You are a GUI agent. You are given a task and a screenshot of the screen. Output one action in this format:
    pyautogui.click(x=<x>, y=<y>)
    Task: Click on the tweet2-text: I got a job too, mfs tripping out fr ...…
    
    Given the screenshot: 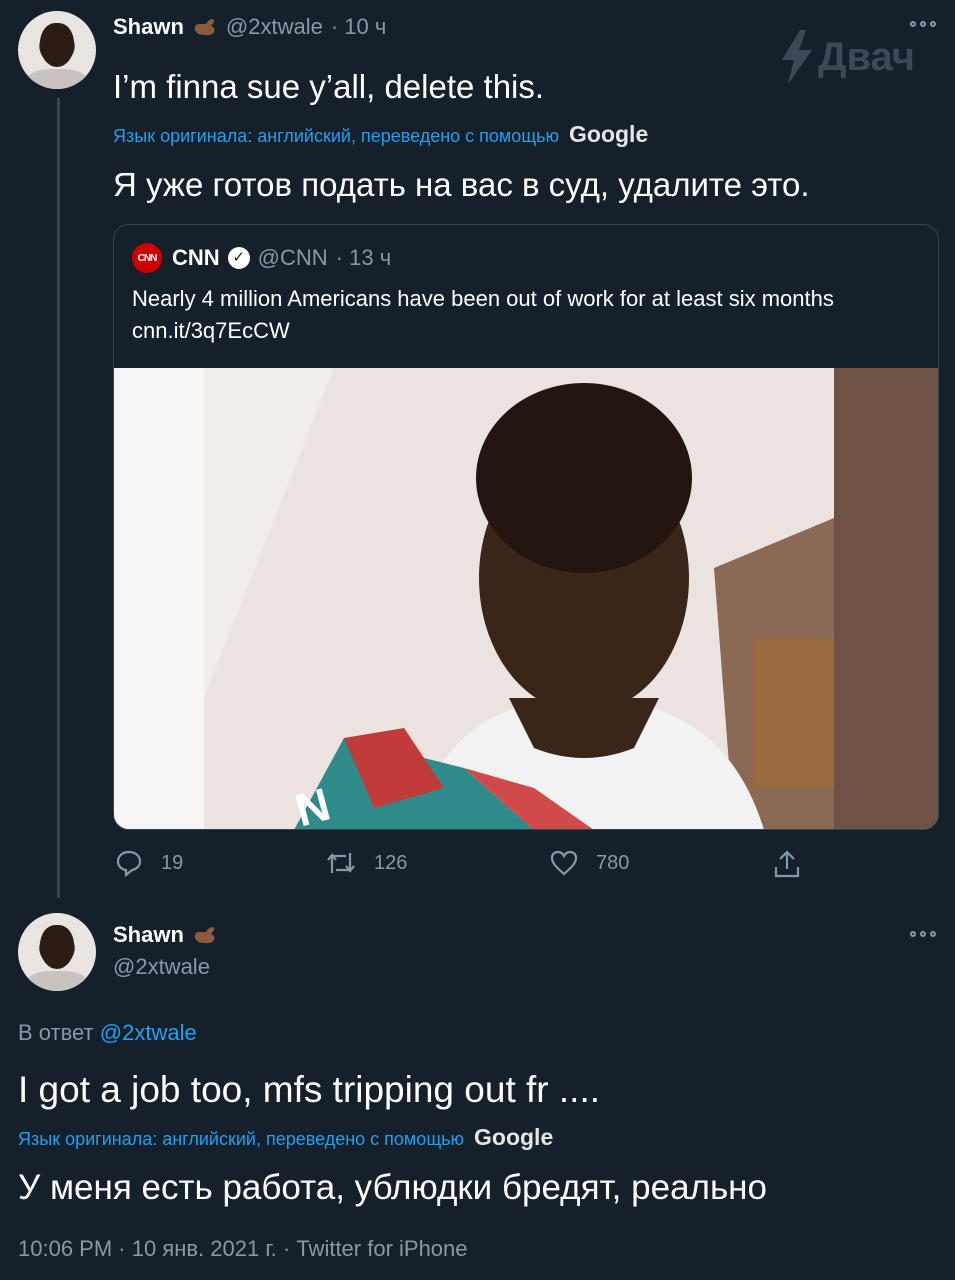 What is the action you would take?
    pyautogui.click(x=309, y=1089)
    